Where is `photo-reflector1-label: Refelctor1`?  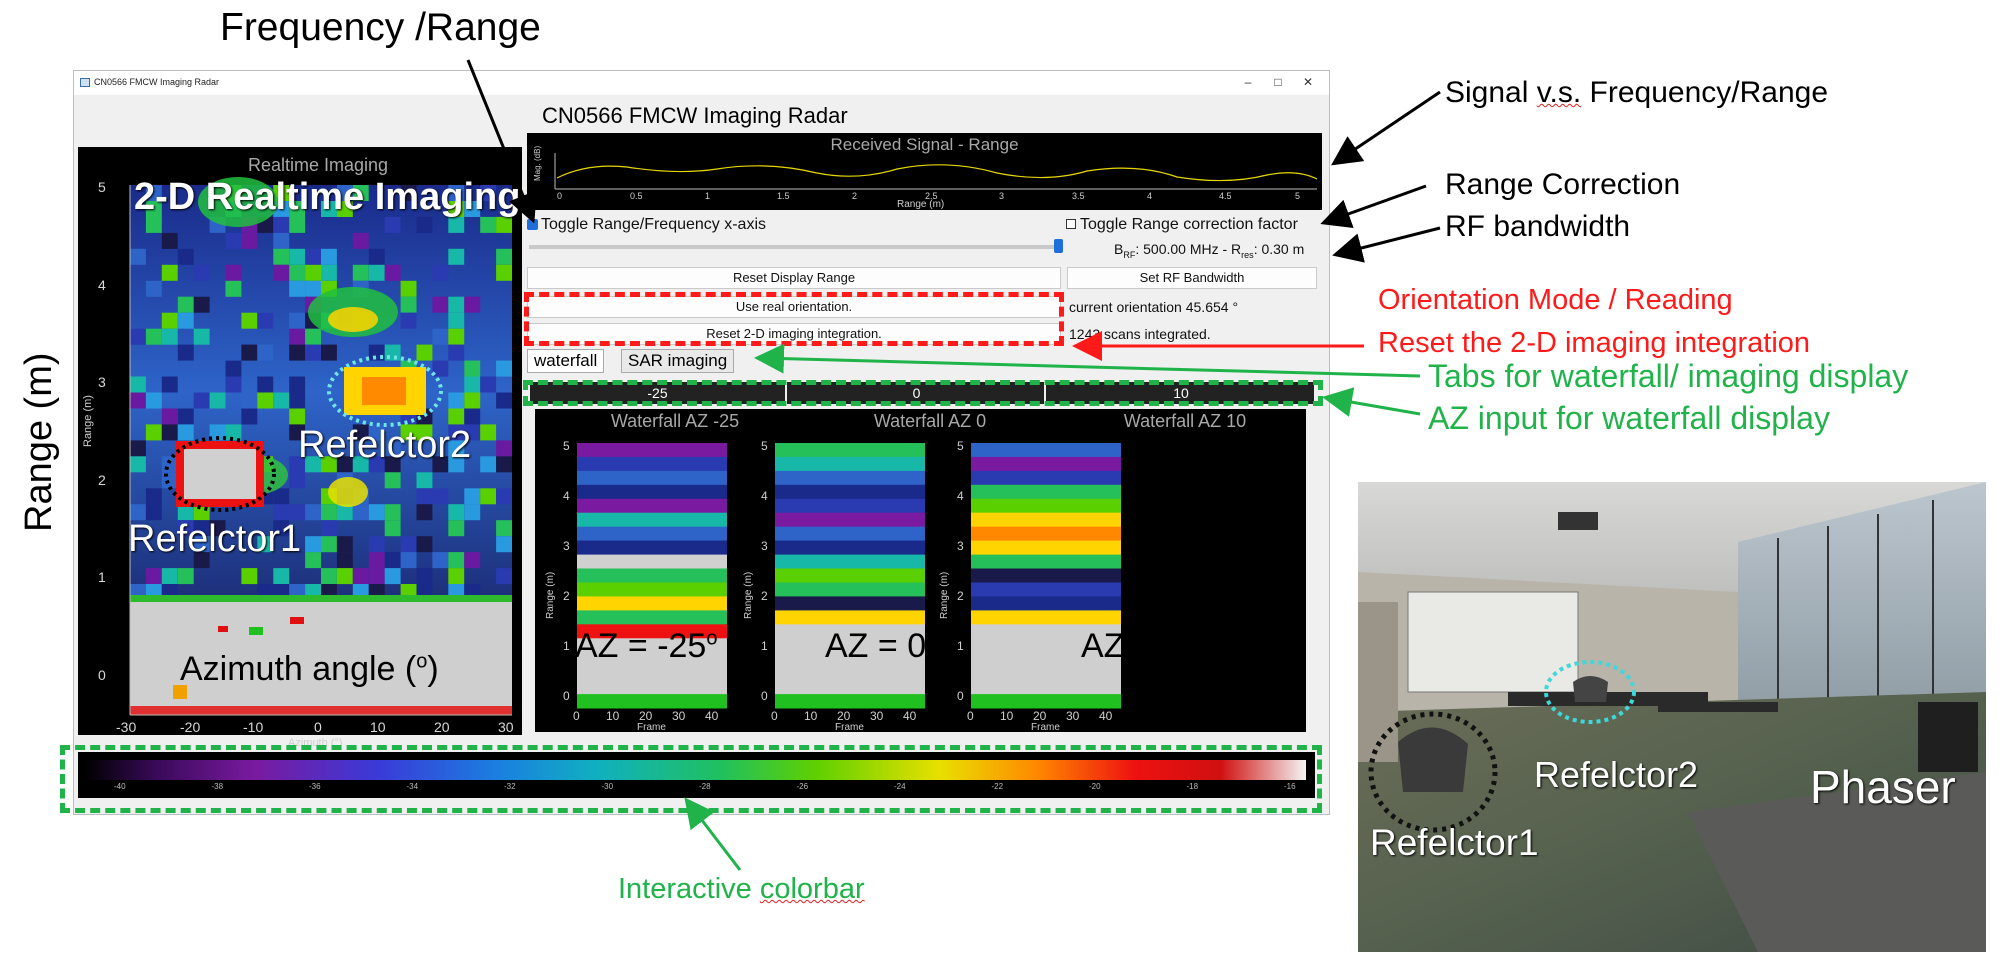
photo-reflector1-label: Refelctor1 is located at coordinates (1454, 842).